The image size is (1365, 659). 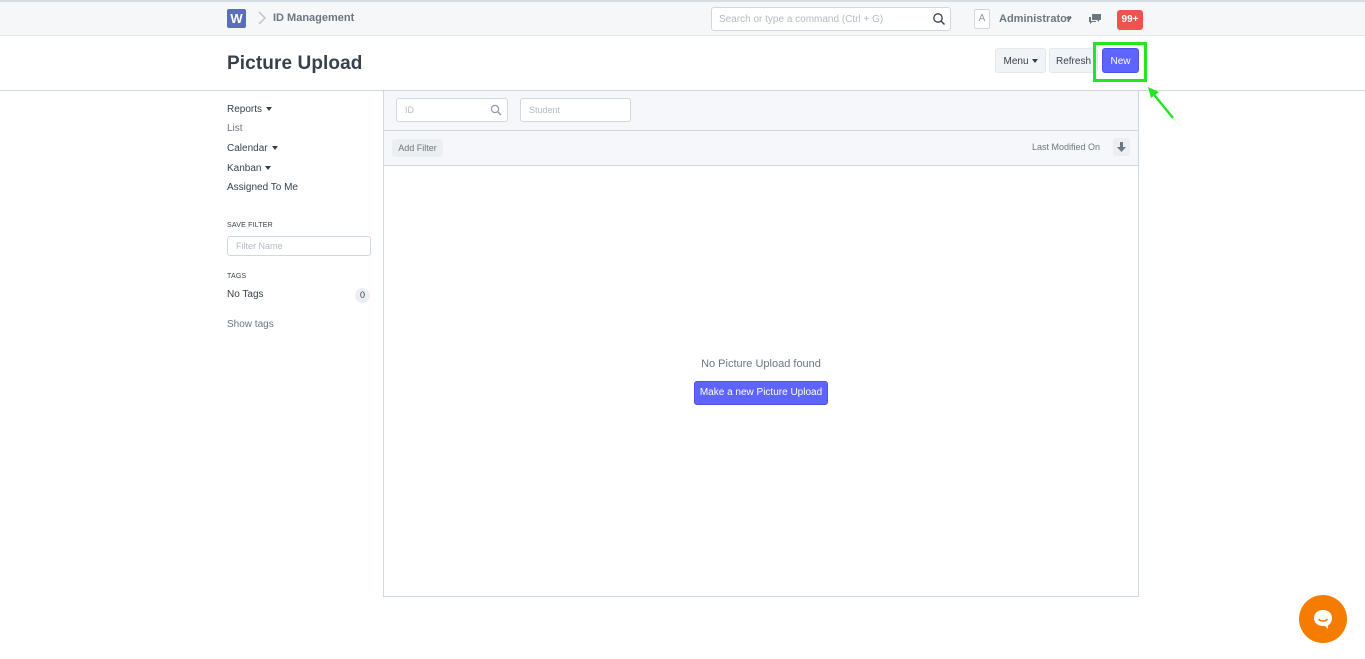 I want to click on search-input, so click(x=817, y=19).